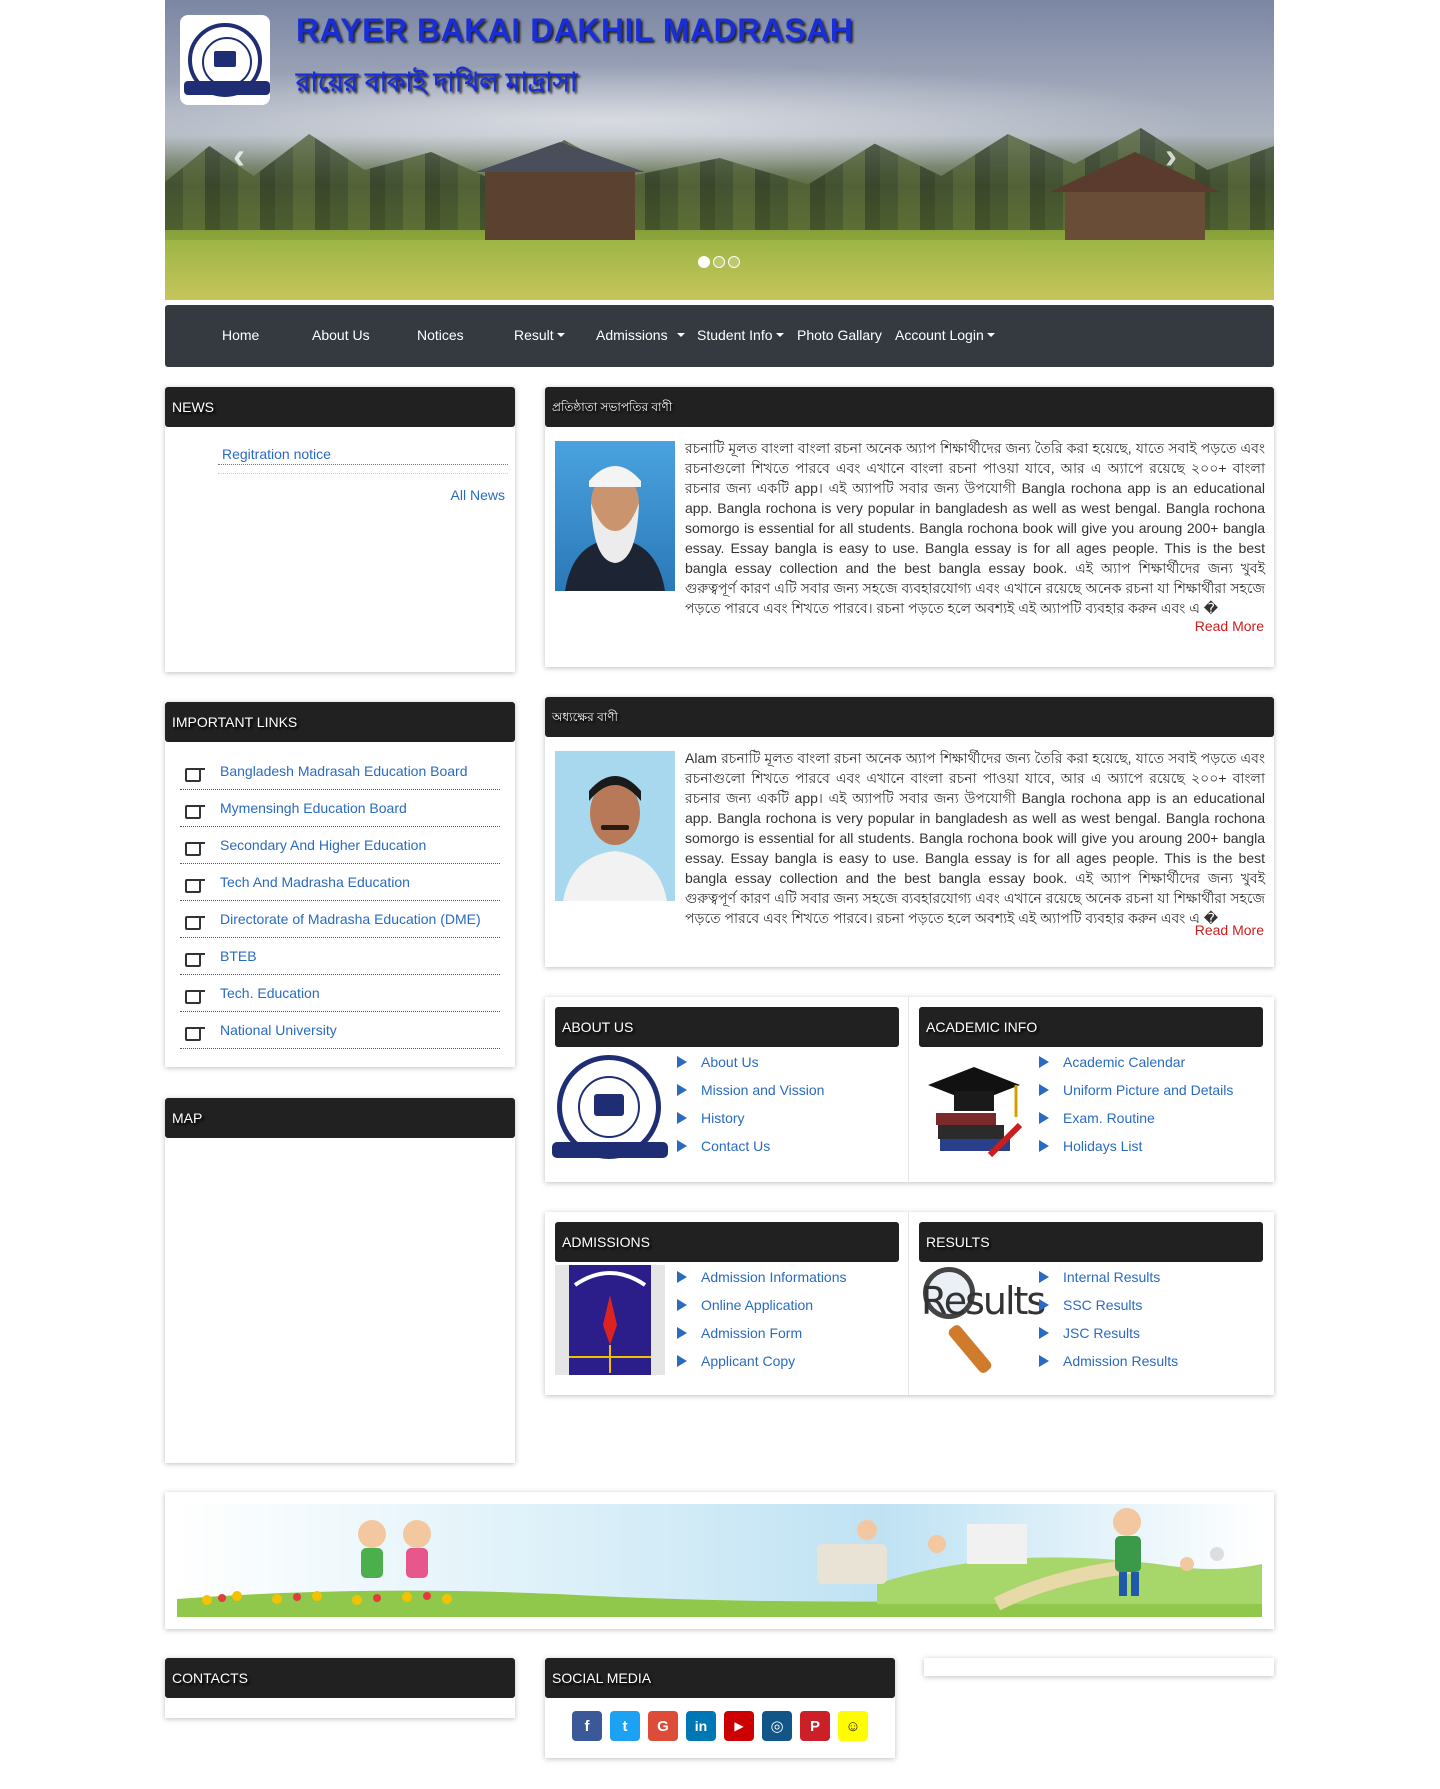 This screenshot has height=1789, width=1440. What do you see at coordinates (625, 1726) in the screenshot?
I see `twitter-icon: t` at bounding box center [625, 1726].